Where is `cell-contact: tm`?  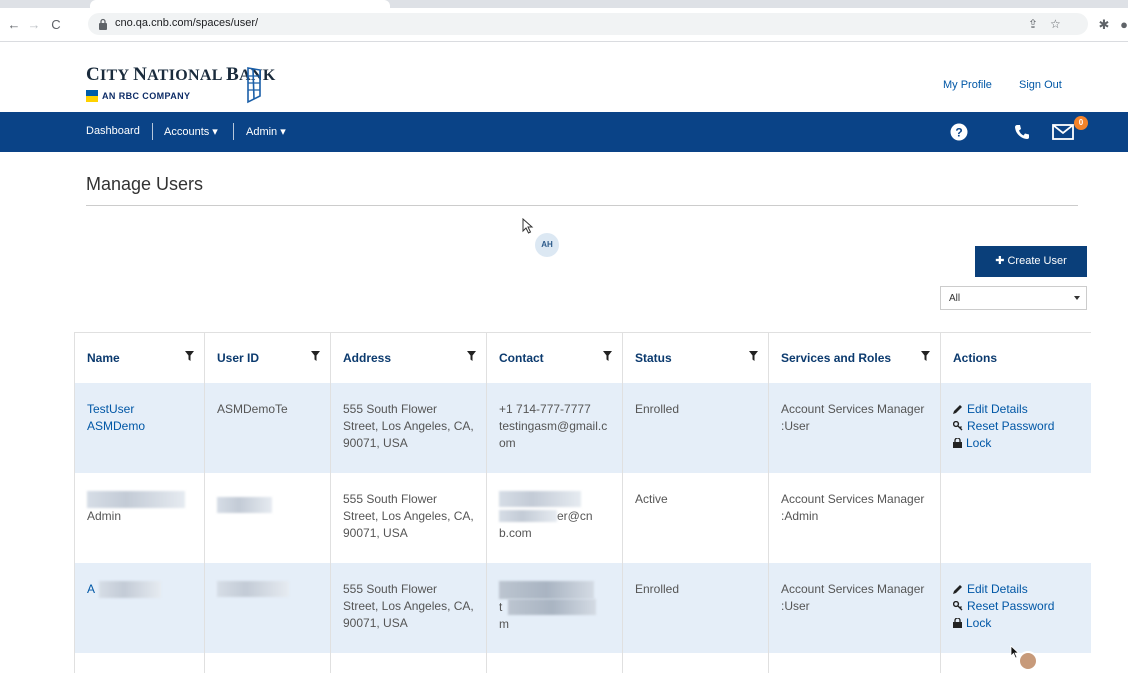 cell-contact: tm is located at coordinates (554, 607).